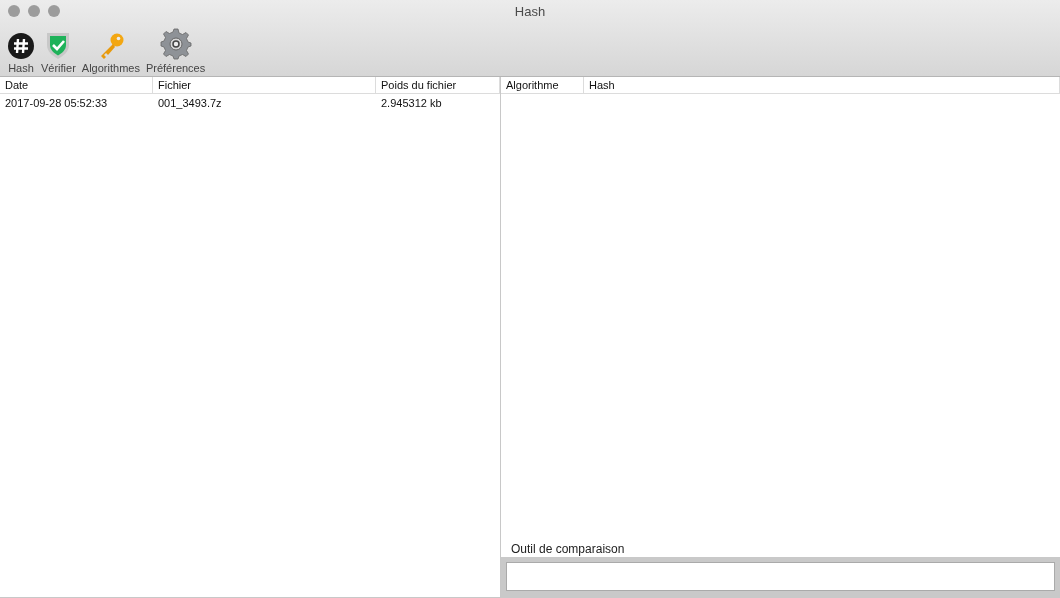 This screenshot has height=598, width=1060. Describe the element at coordinates (54, 11) in the screenshot. I see `zoom-button` at that location.